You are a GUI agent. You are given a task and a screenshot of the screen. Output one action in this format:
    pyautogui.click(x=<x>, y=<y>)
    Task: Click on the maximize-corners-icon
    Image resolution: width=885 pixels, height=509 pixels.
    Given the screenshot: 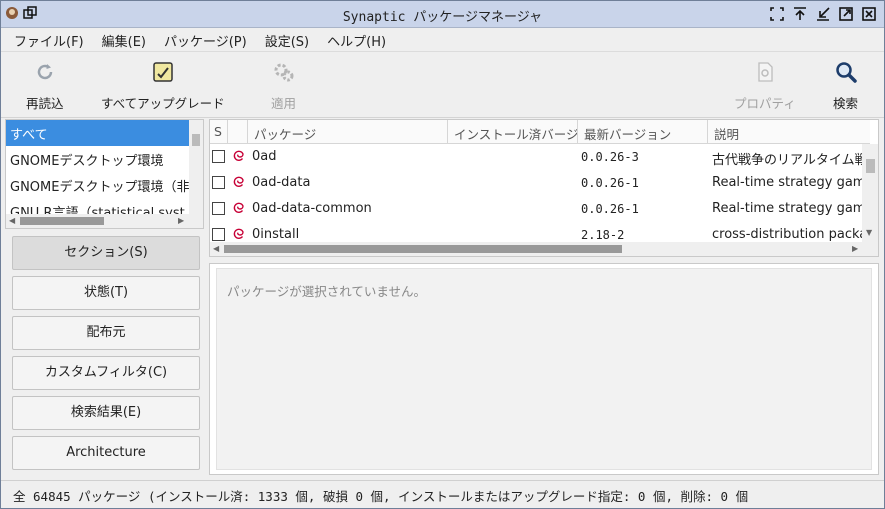 What is the action you would take?
    pyautogui.click(x=777, y=14)
    